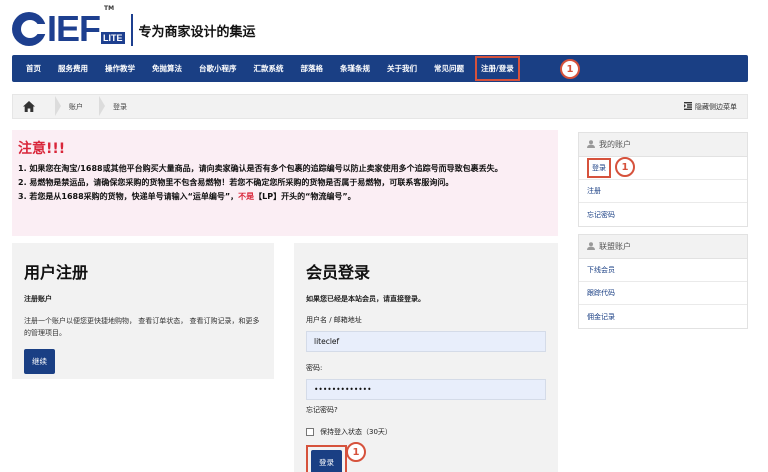  Describe the element at coordinates (594, 191) in the screenshot. I see `sidebar-item-register-label: 注册` at that location.